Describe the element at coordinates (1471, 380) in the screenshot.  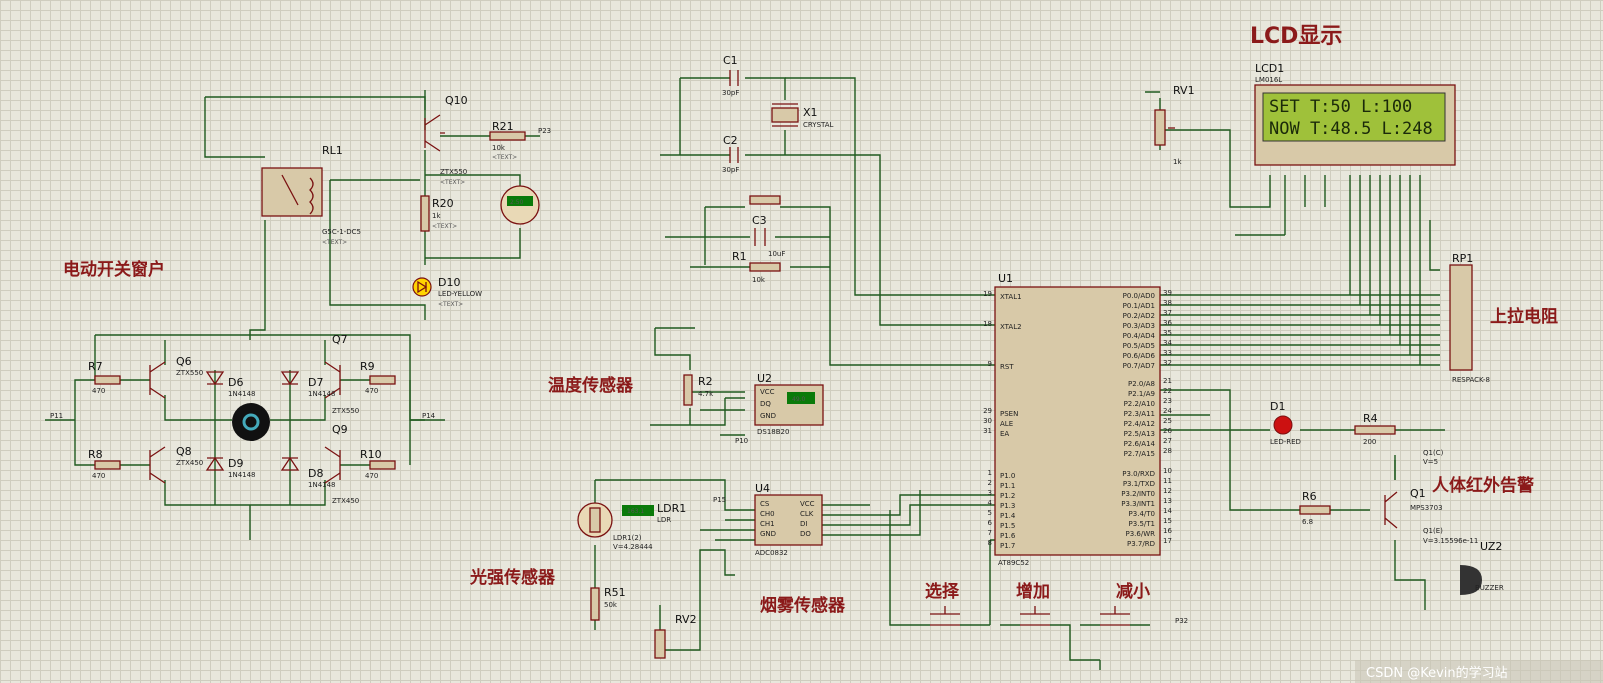
I see `rp1-part: RESPACK-8` at that location.